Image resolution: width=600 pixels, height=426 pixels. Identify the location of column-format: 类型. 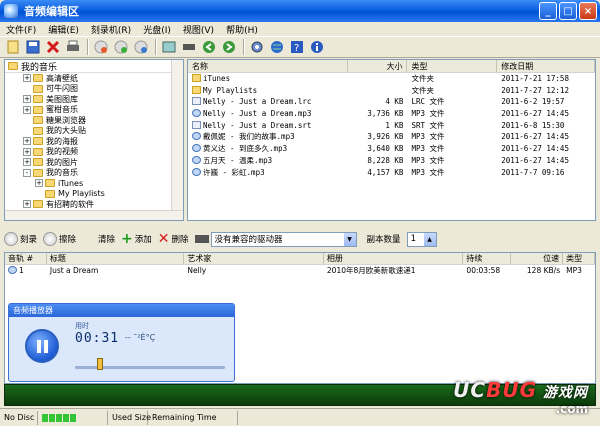
(579, 258).